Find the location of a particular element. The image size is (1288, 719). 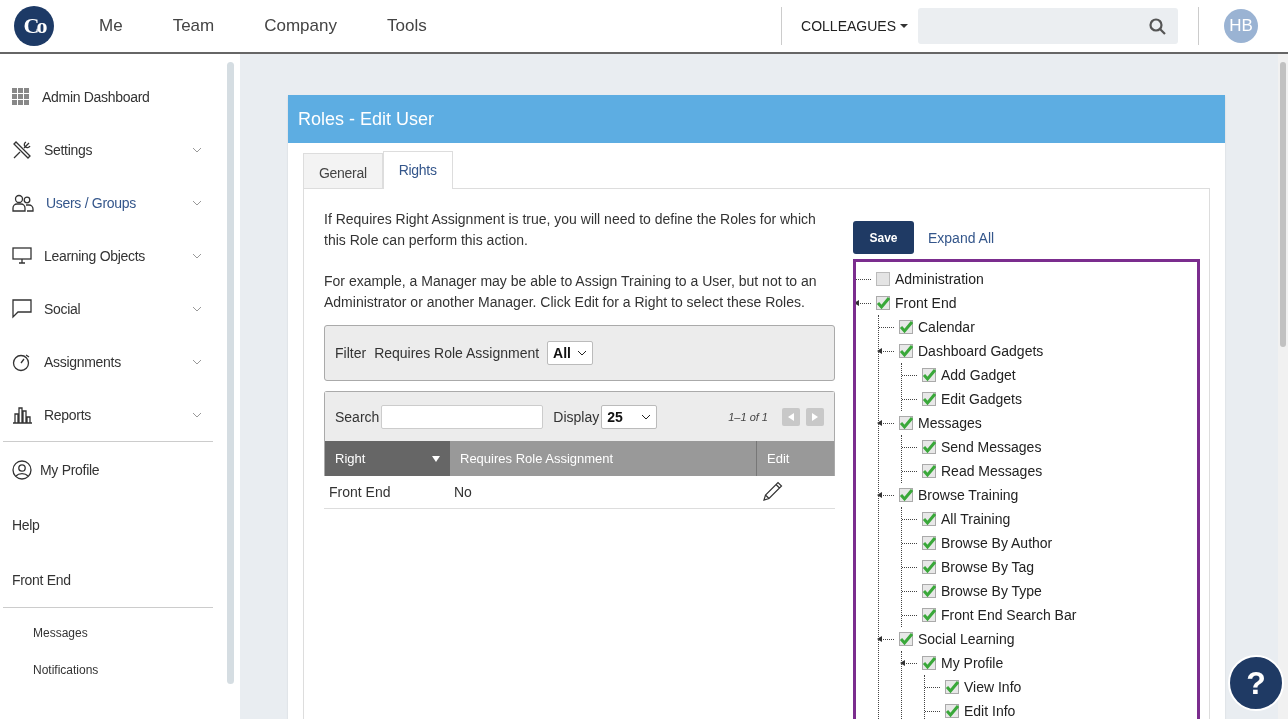

tree-item-label: Add Gadget is located at coordinates (978, 375).